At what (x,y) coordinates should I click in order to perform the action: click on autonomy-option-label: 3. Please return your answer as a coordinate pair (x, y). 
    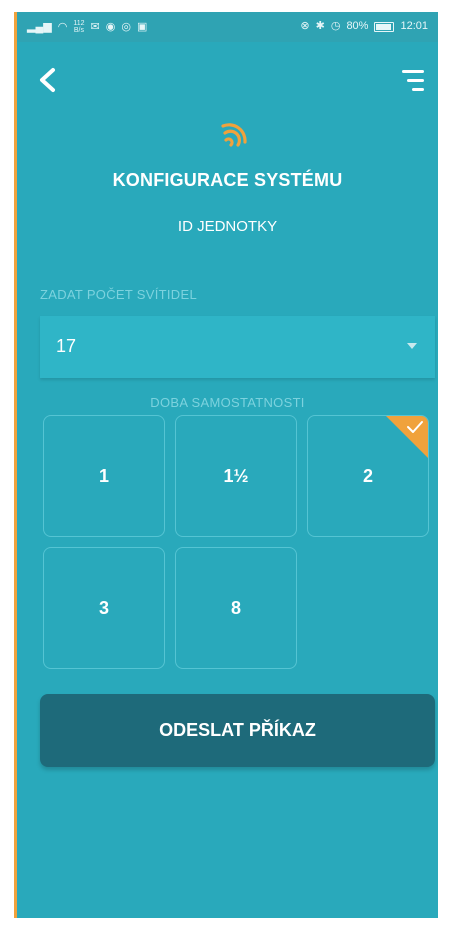
    Looking at the image, I should click on (103, 607).